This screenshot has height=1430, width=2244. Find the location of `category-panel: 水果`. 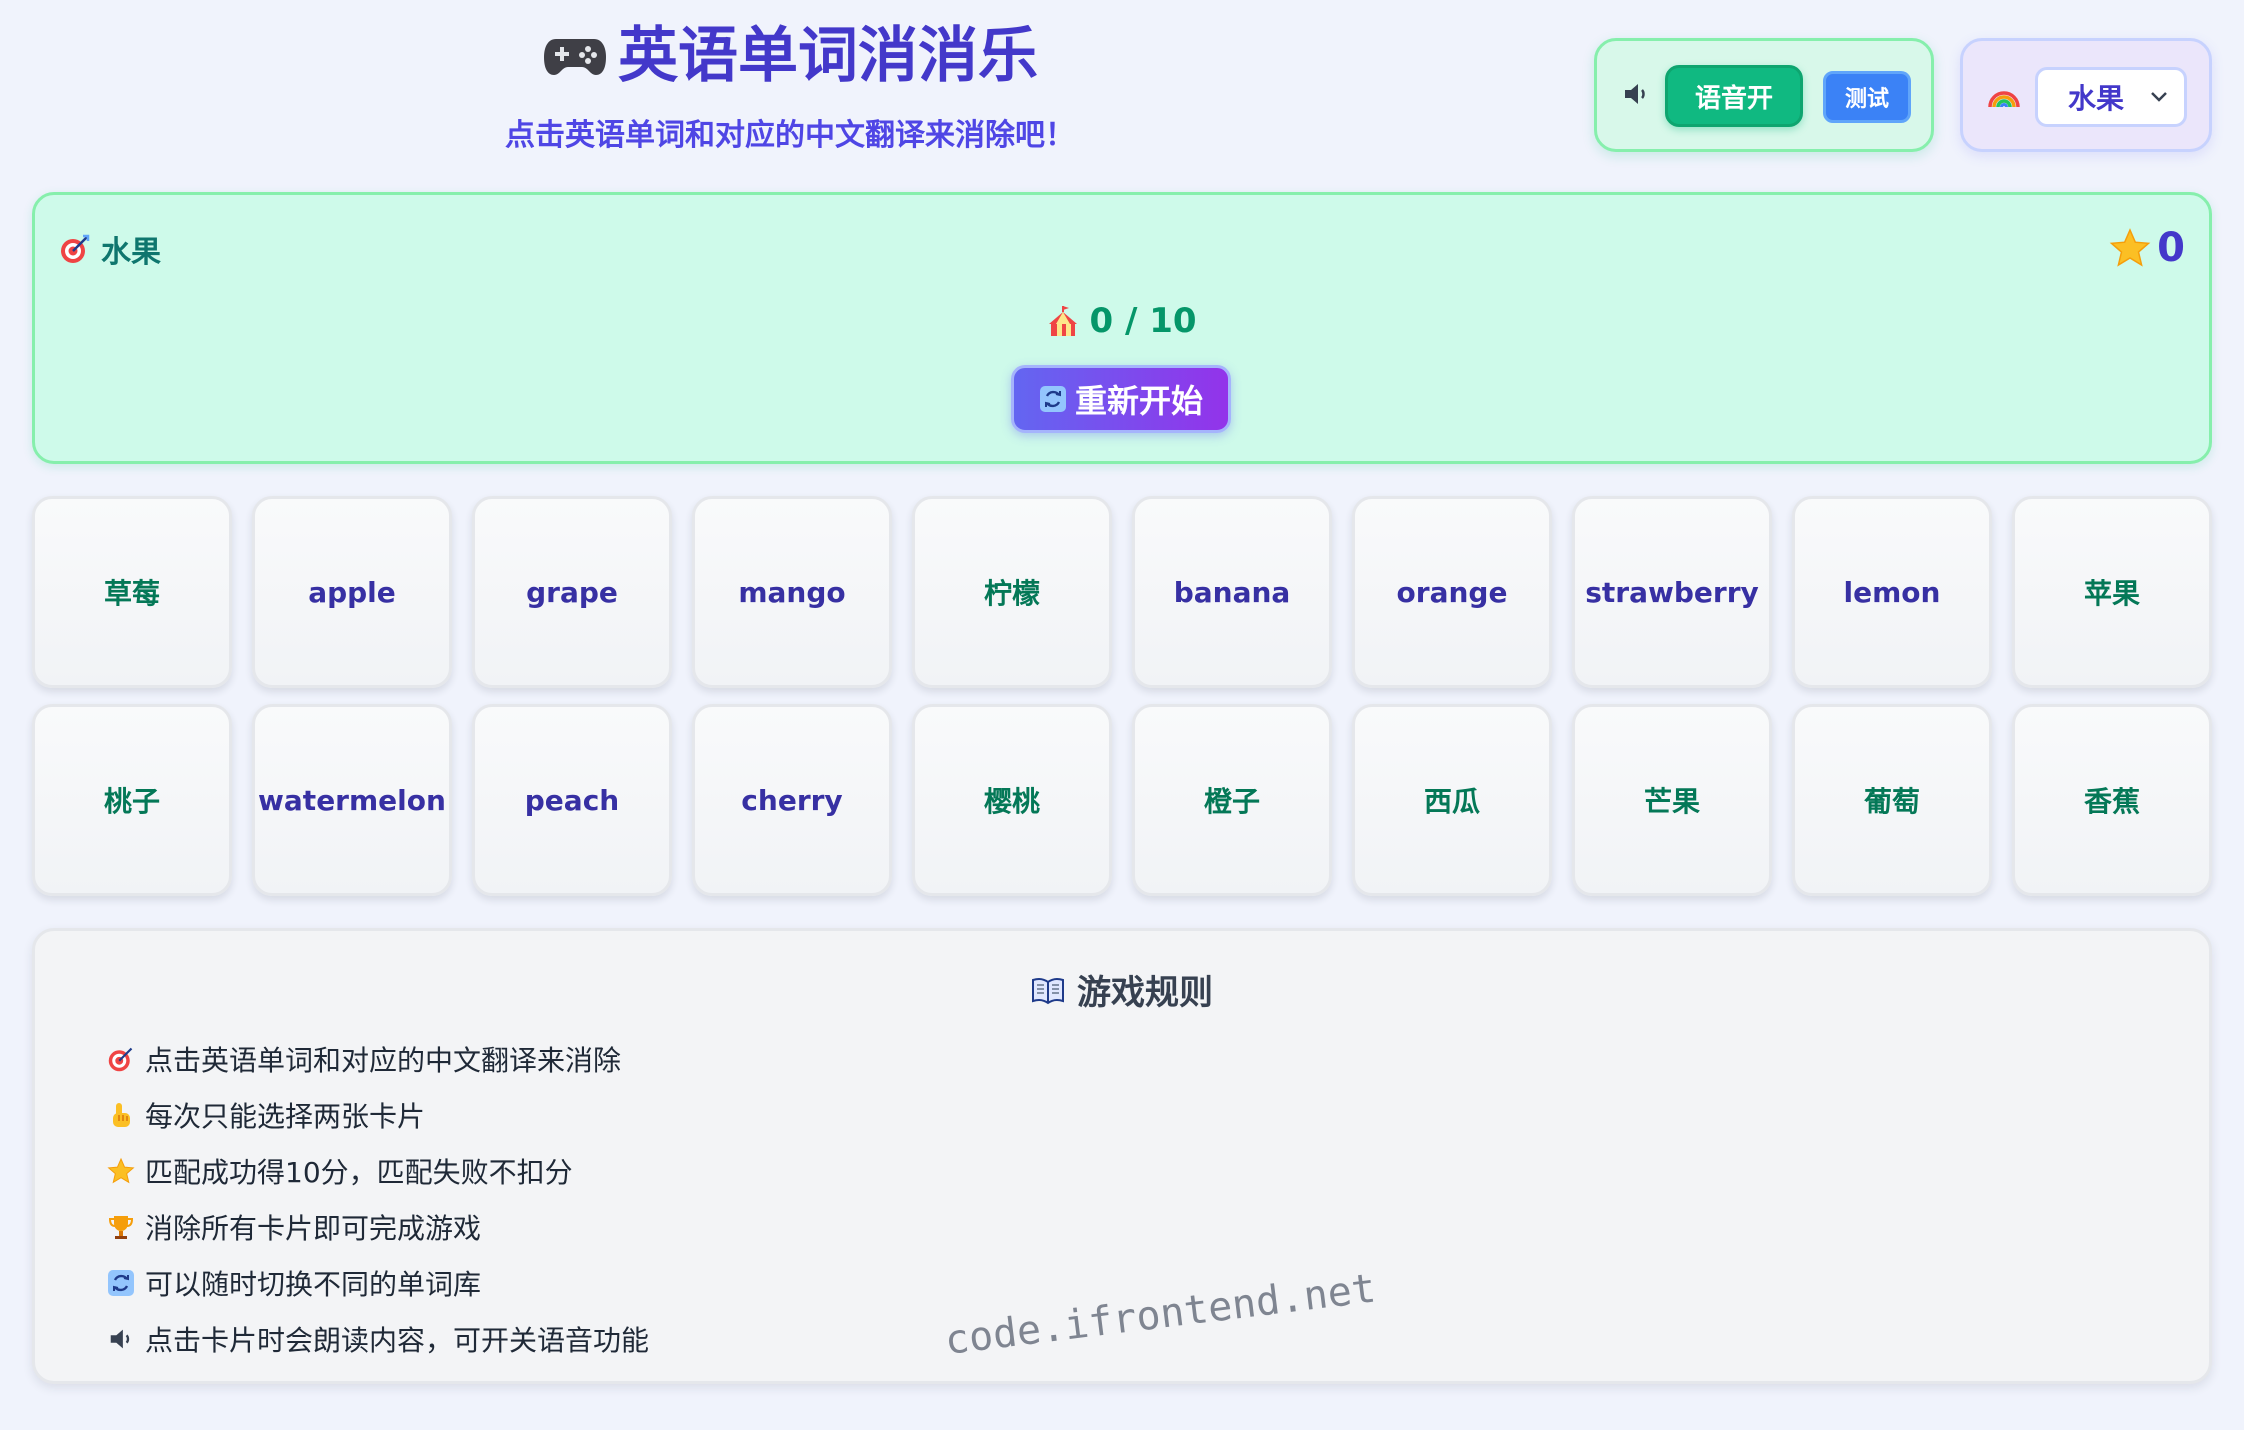

category-panel: 水果 is located at coordinates (2086, 95).